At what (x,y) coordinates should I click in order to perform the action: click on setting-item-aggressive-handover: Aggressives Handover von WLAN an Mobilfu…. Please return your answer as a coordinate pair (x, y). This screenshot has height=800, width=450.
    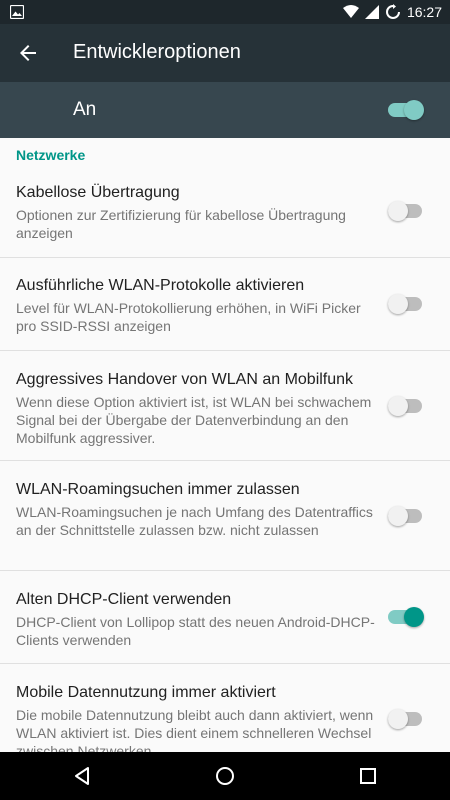
    Looking at the image, I should click on (225, 406).